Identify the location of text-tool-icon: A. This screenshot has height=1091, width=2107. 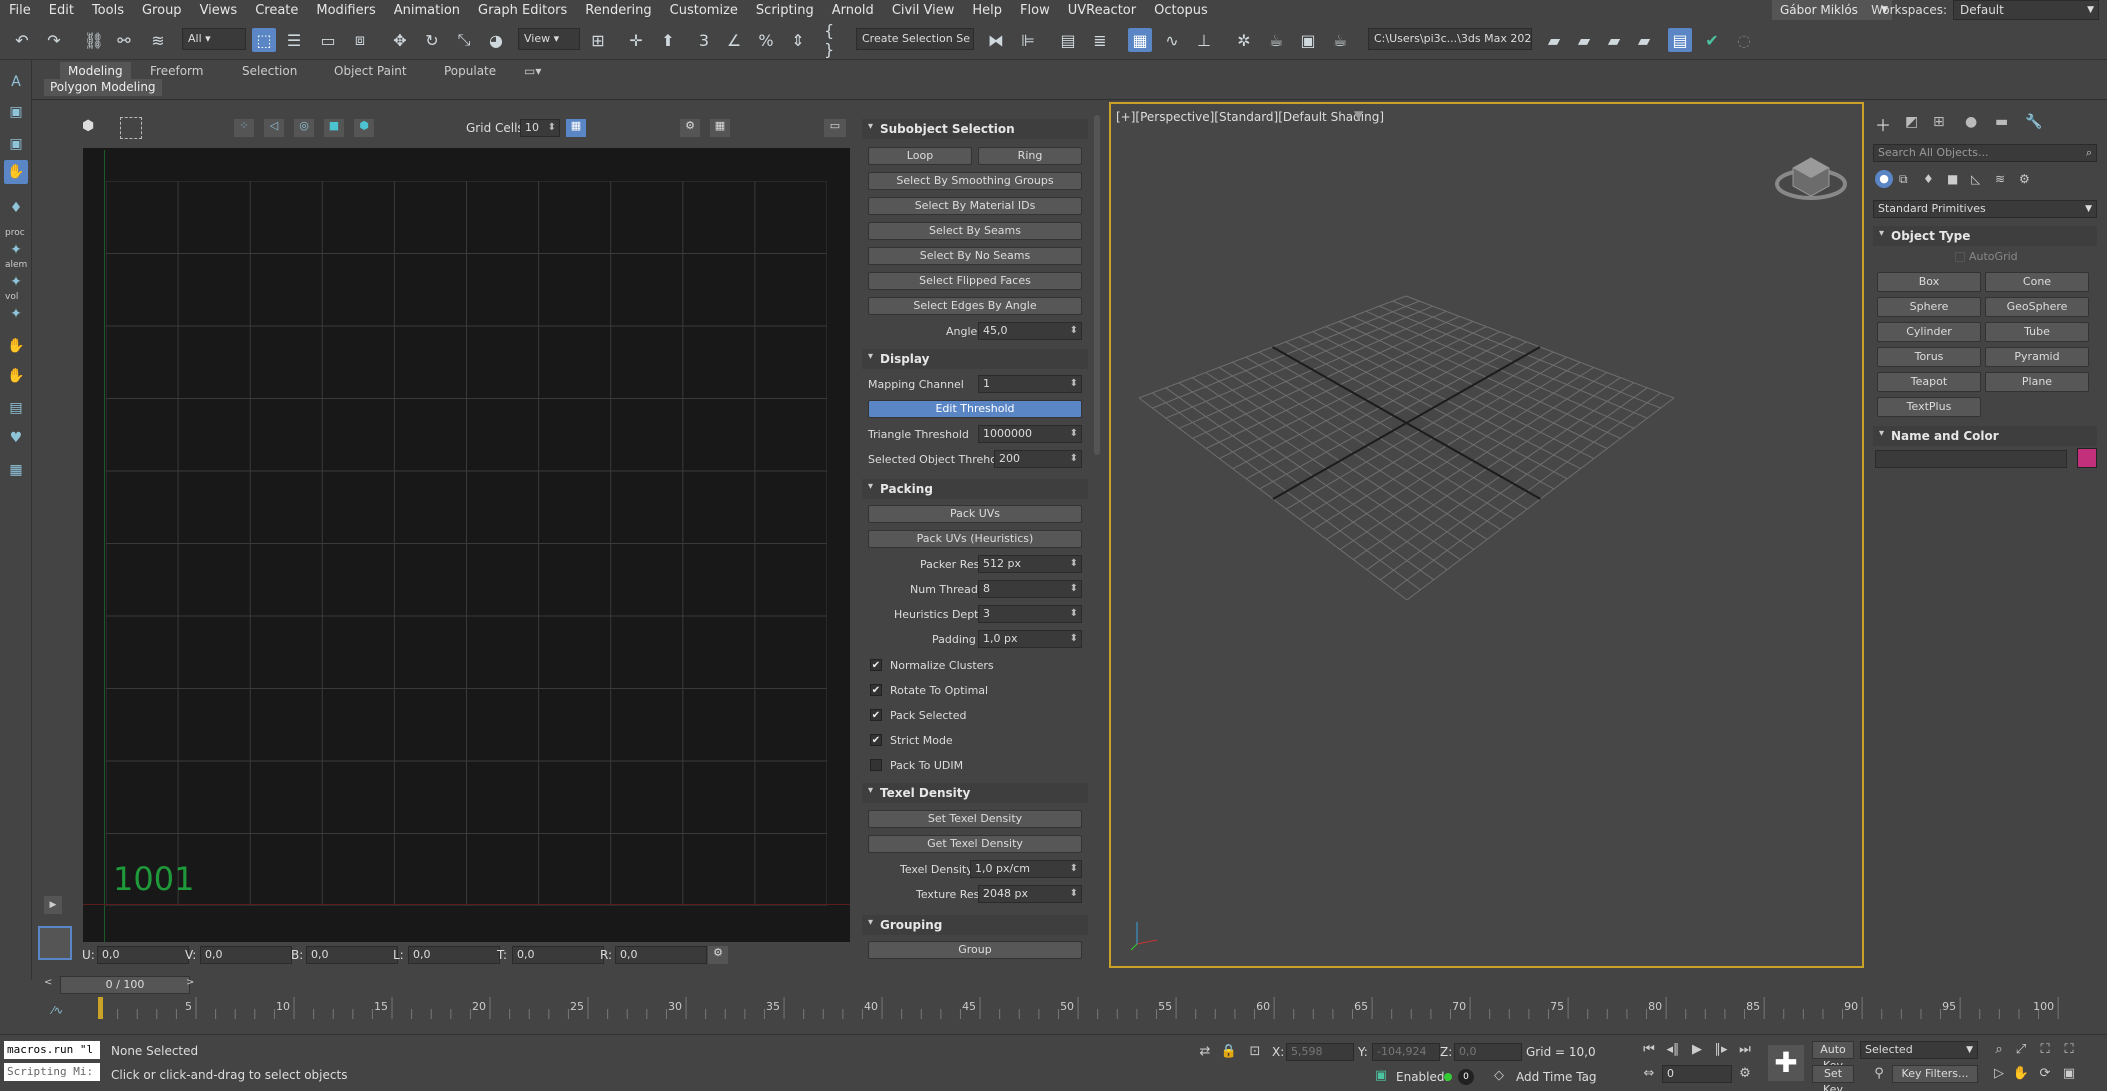
(16, 82).